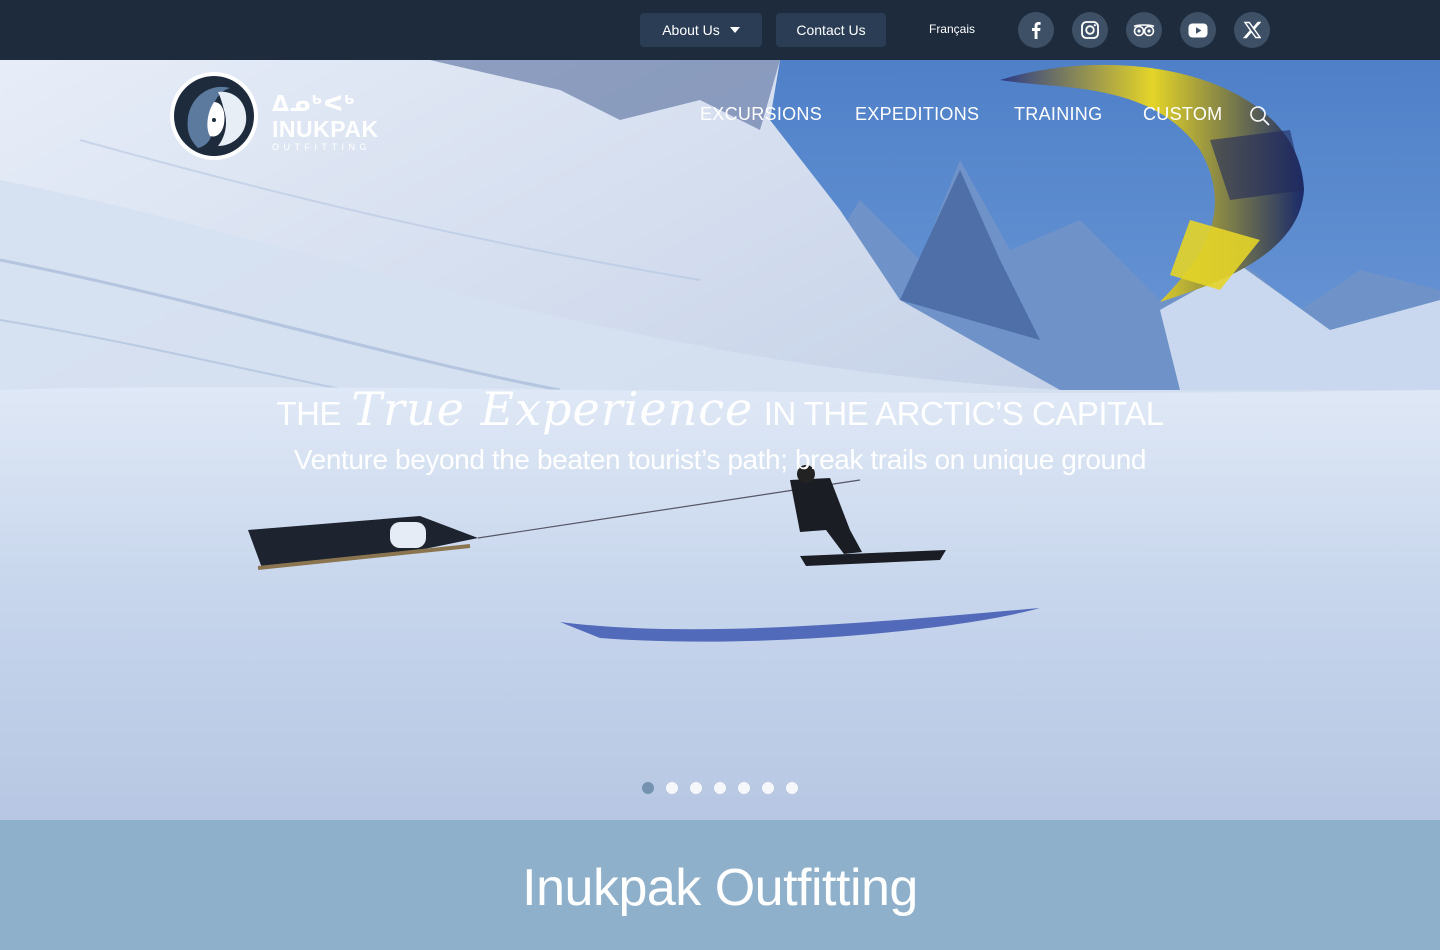  Describe the element at coordinates (1036, 30) in the screenshot. I see `facebook-icon` at that location.